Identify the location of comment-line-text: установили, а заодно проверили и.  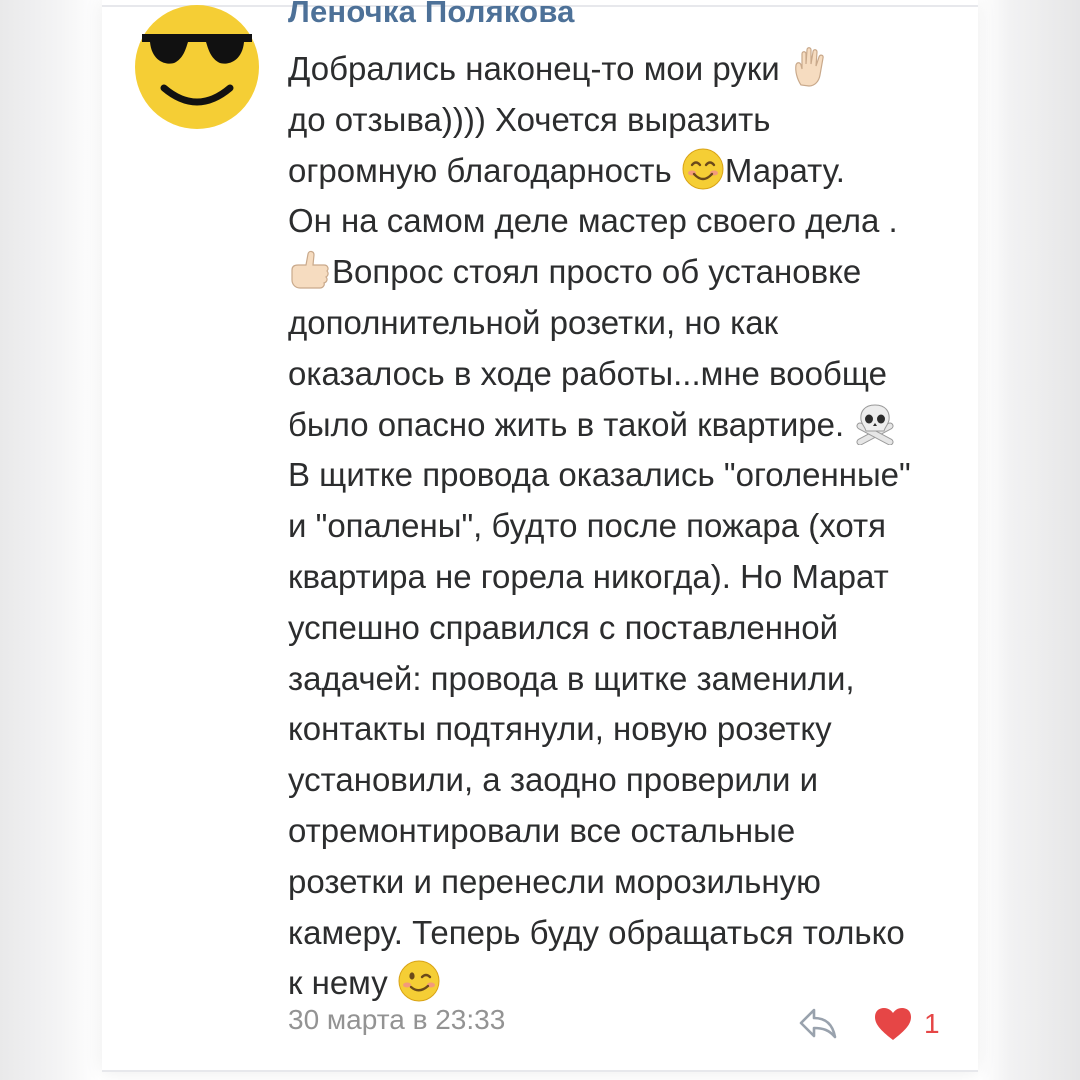
(553, 780).